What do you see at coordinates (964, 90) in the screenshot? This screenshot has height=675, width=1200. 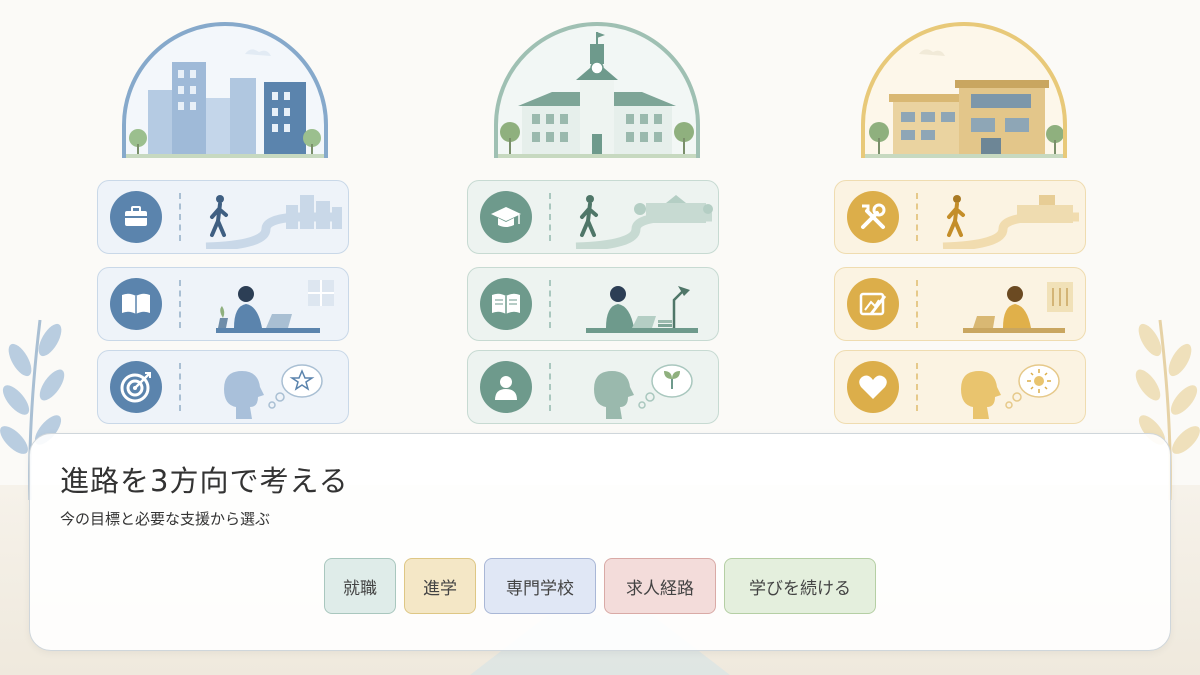 I see `school-building-illustration` at bounding box center [964, 90].